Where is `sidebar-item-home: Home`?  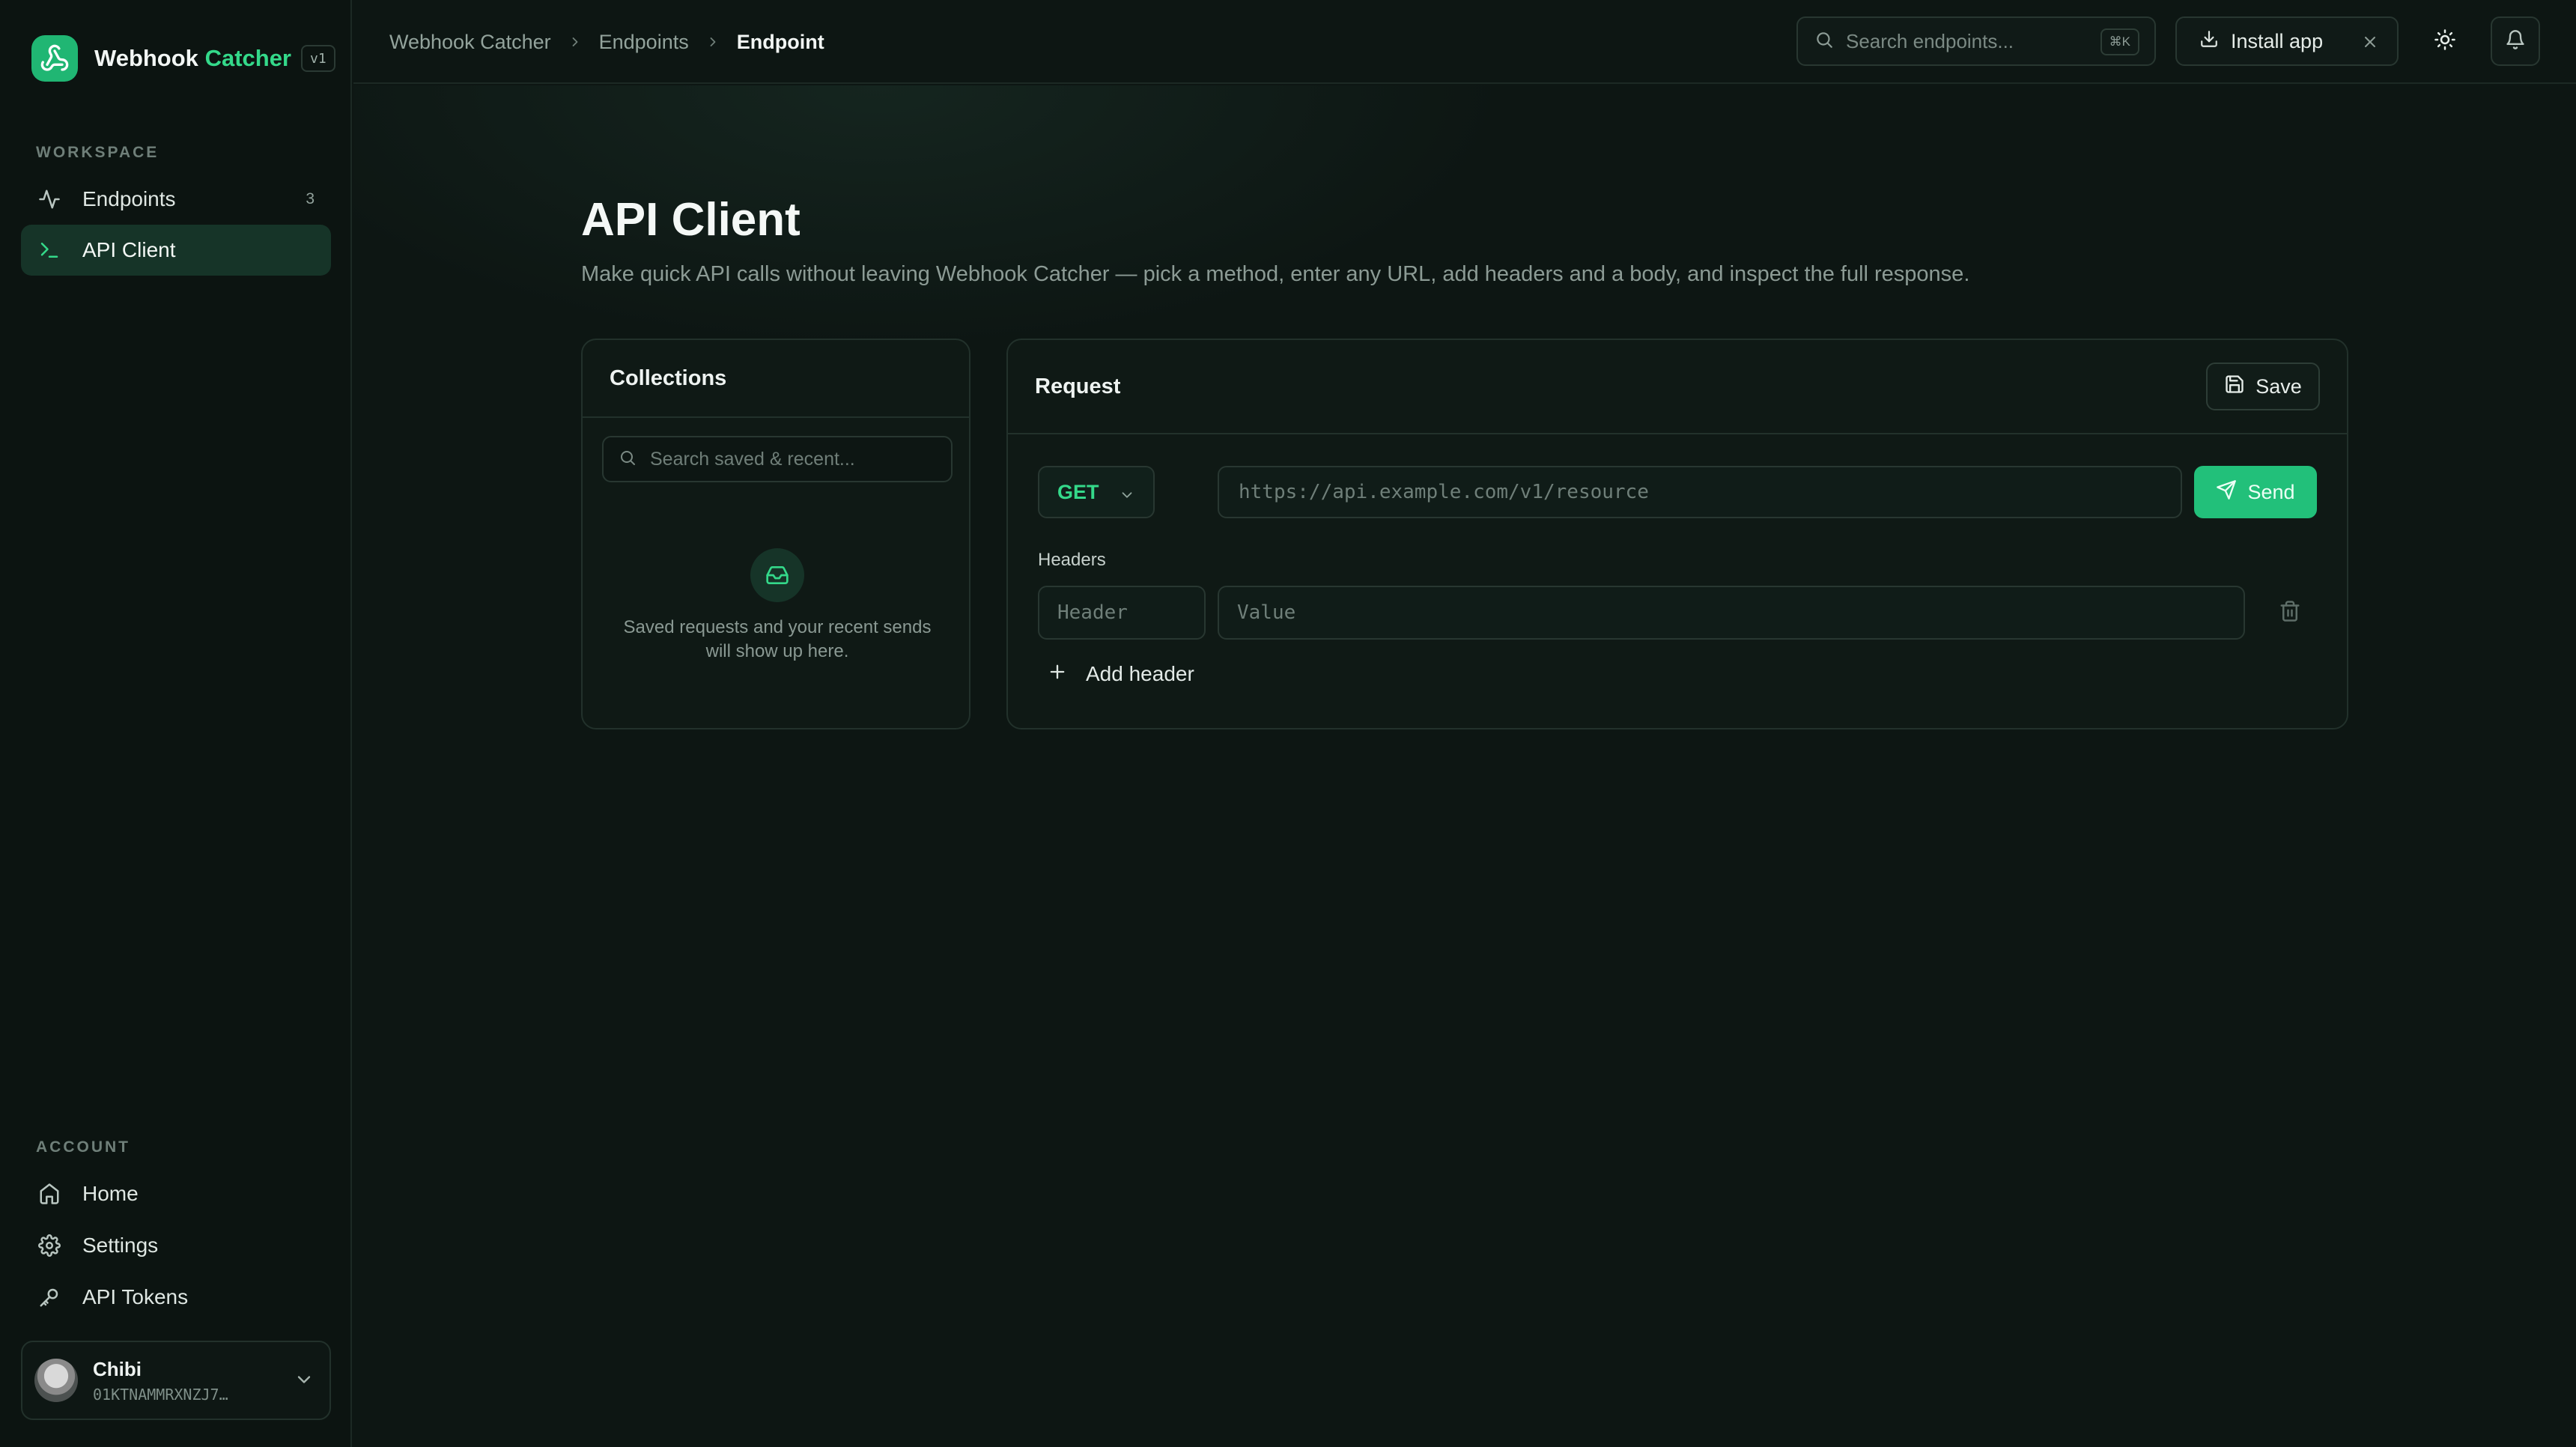 sidebar-item-home: Home is located at coordinates (176, 1193).